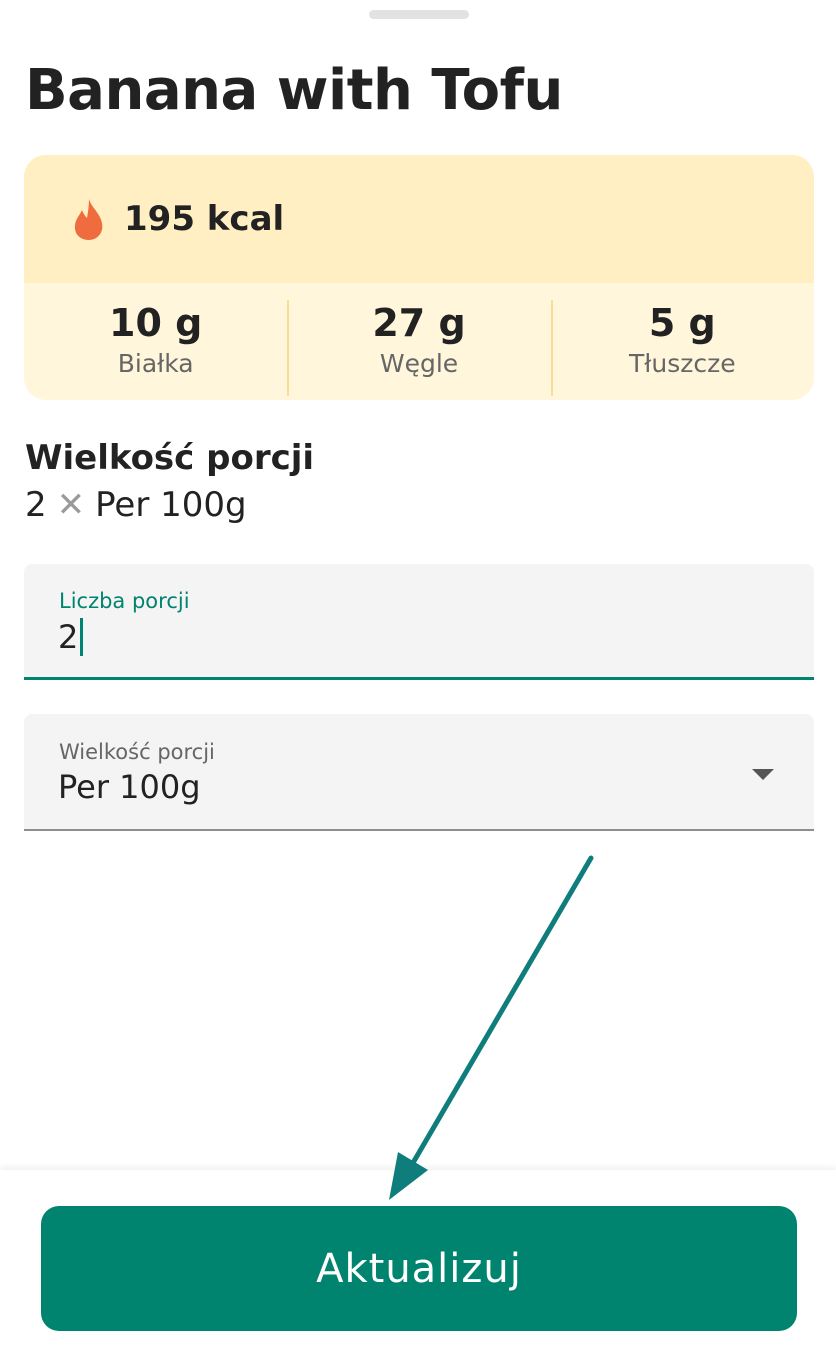 Image resolution: width=836 pixels, height=1352 pixels. What do you see at coordinates (682, 363) in the screenshot?
I see `macro-label: Tłuszcze` at bounding box center [682, 363].